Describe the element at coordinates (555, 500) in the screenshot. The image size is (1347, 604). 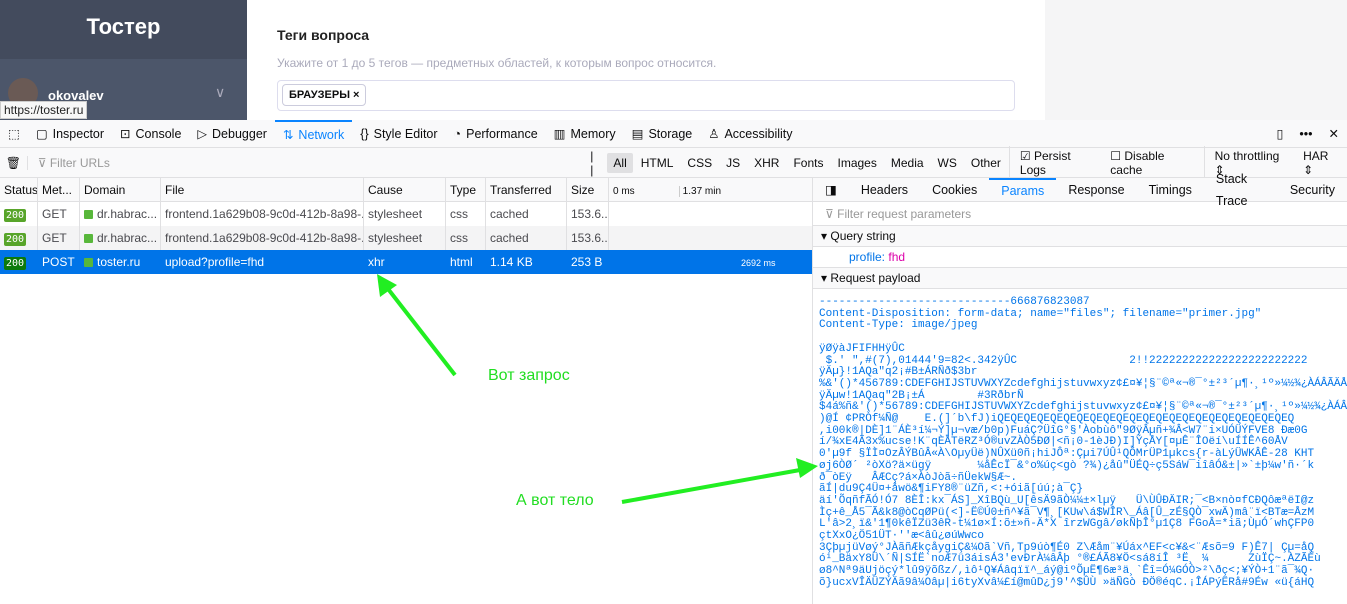
I see `annotation-body: А вот тело` at that location.